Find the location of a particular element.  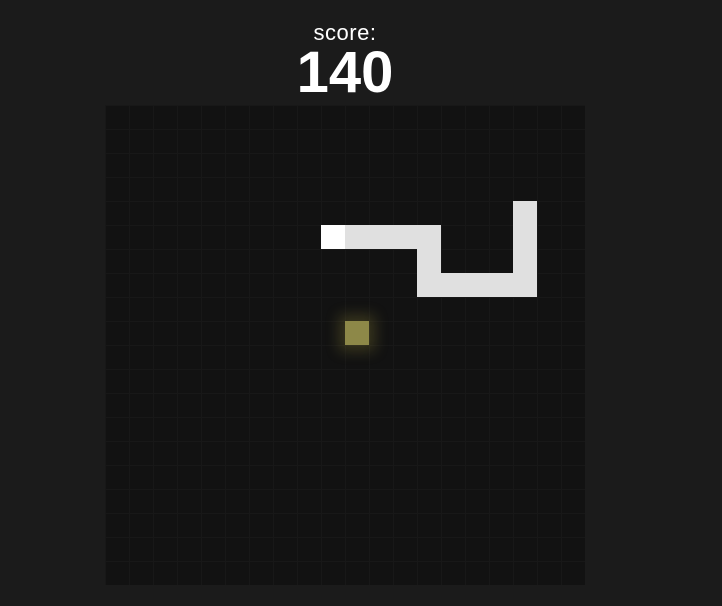

score-value: 140 is located at coordinates (345, 72).